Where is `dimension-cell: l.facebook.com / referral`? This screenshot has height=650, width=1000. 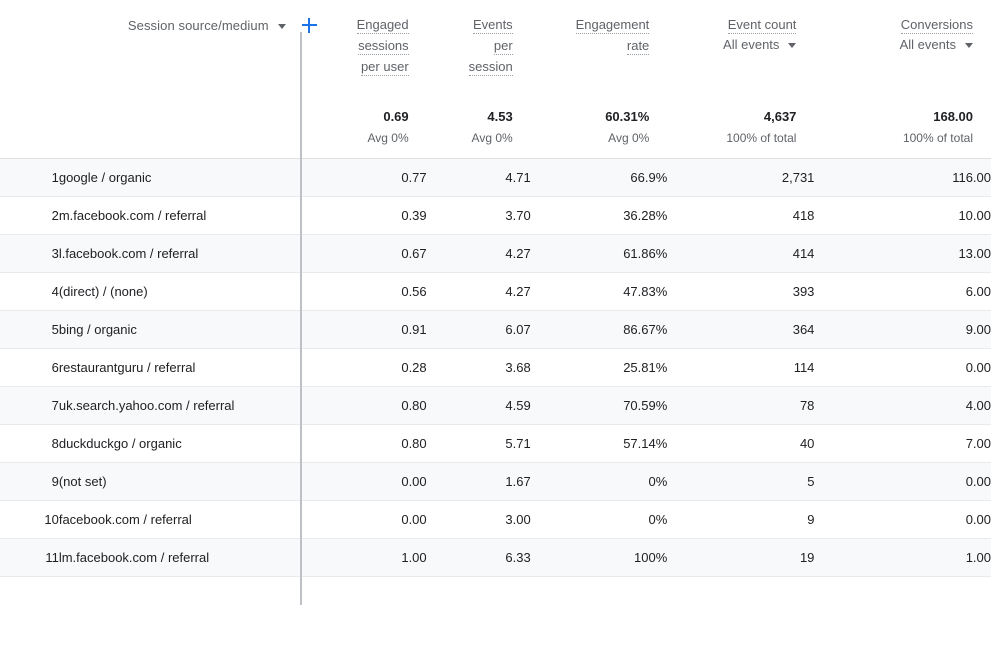 dimension-cell: l.facebook.com / referral is located at coordinates (187, 253).